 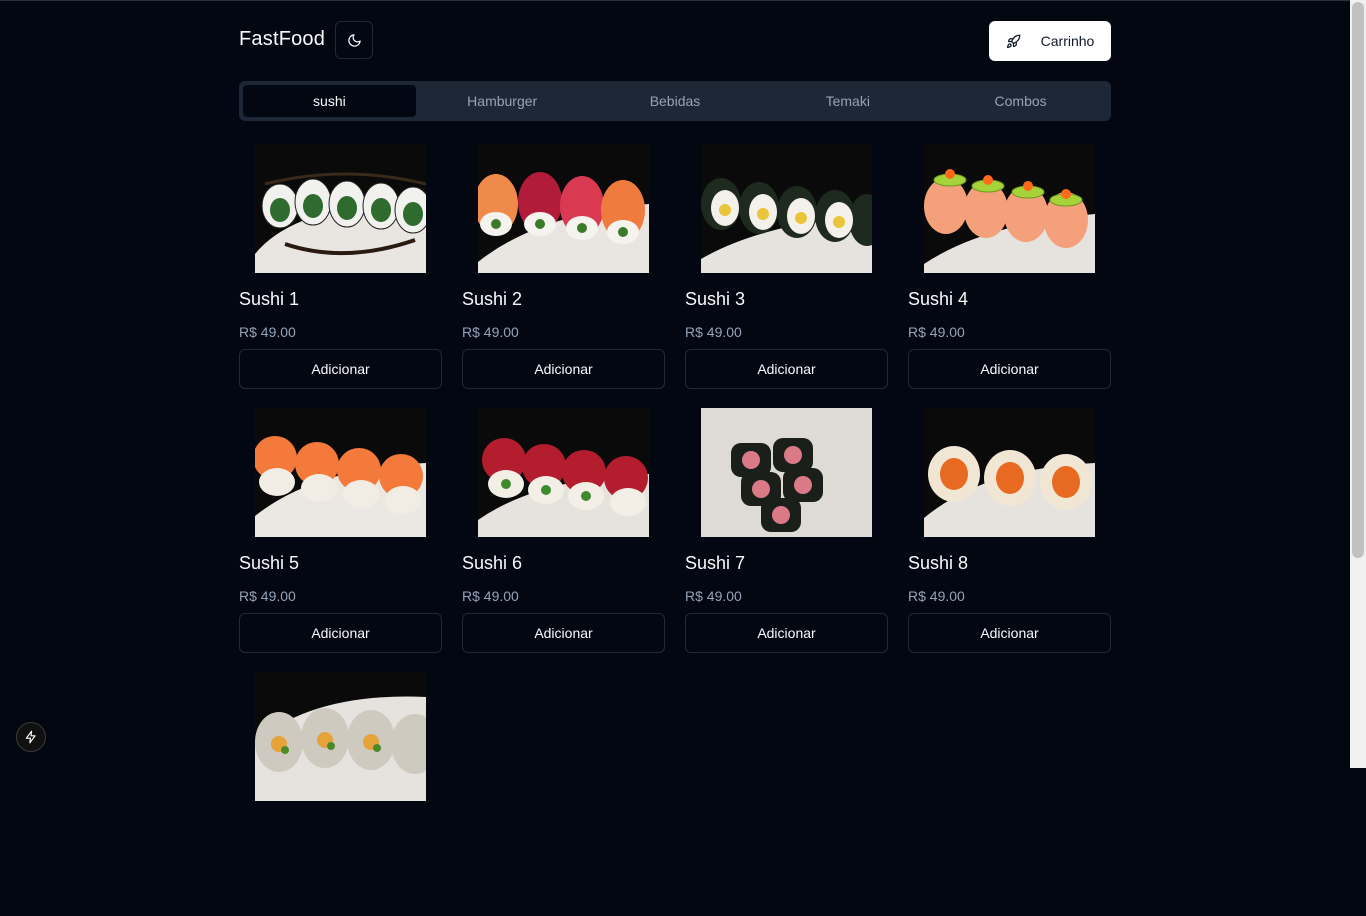 I want to click on product-card: Sushi 6 R$ 49.00 Adicionar, so click(x=563, y=530).